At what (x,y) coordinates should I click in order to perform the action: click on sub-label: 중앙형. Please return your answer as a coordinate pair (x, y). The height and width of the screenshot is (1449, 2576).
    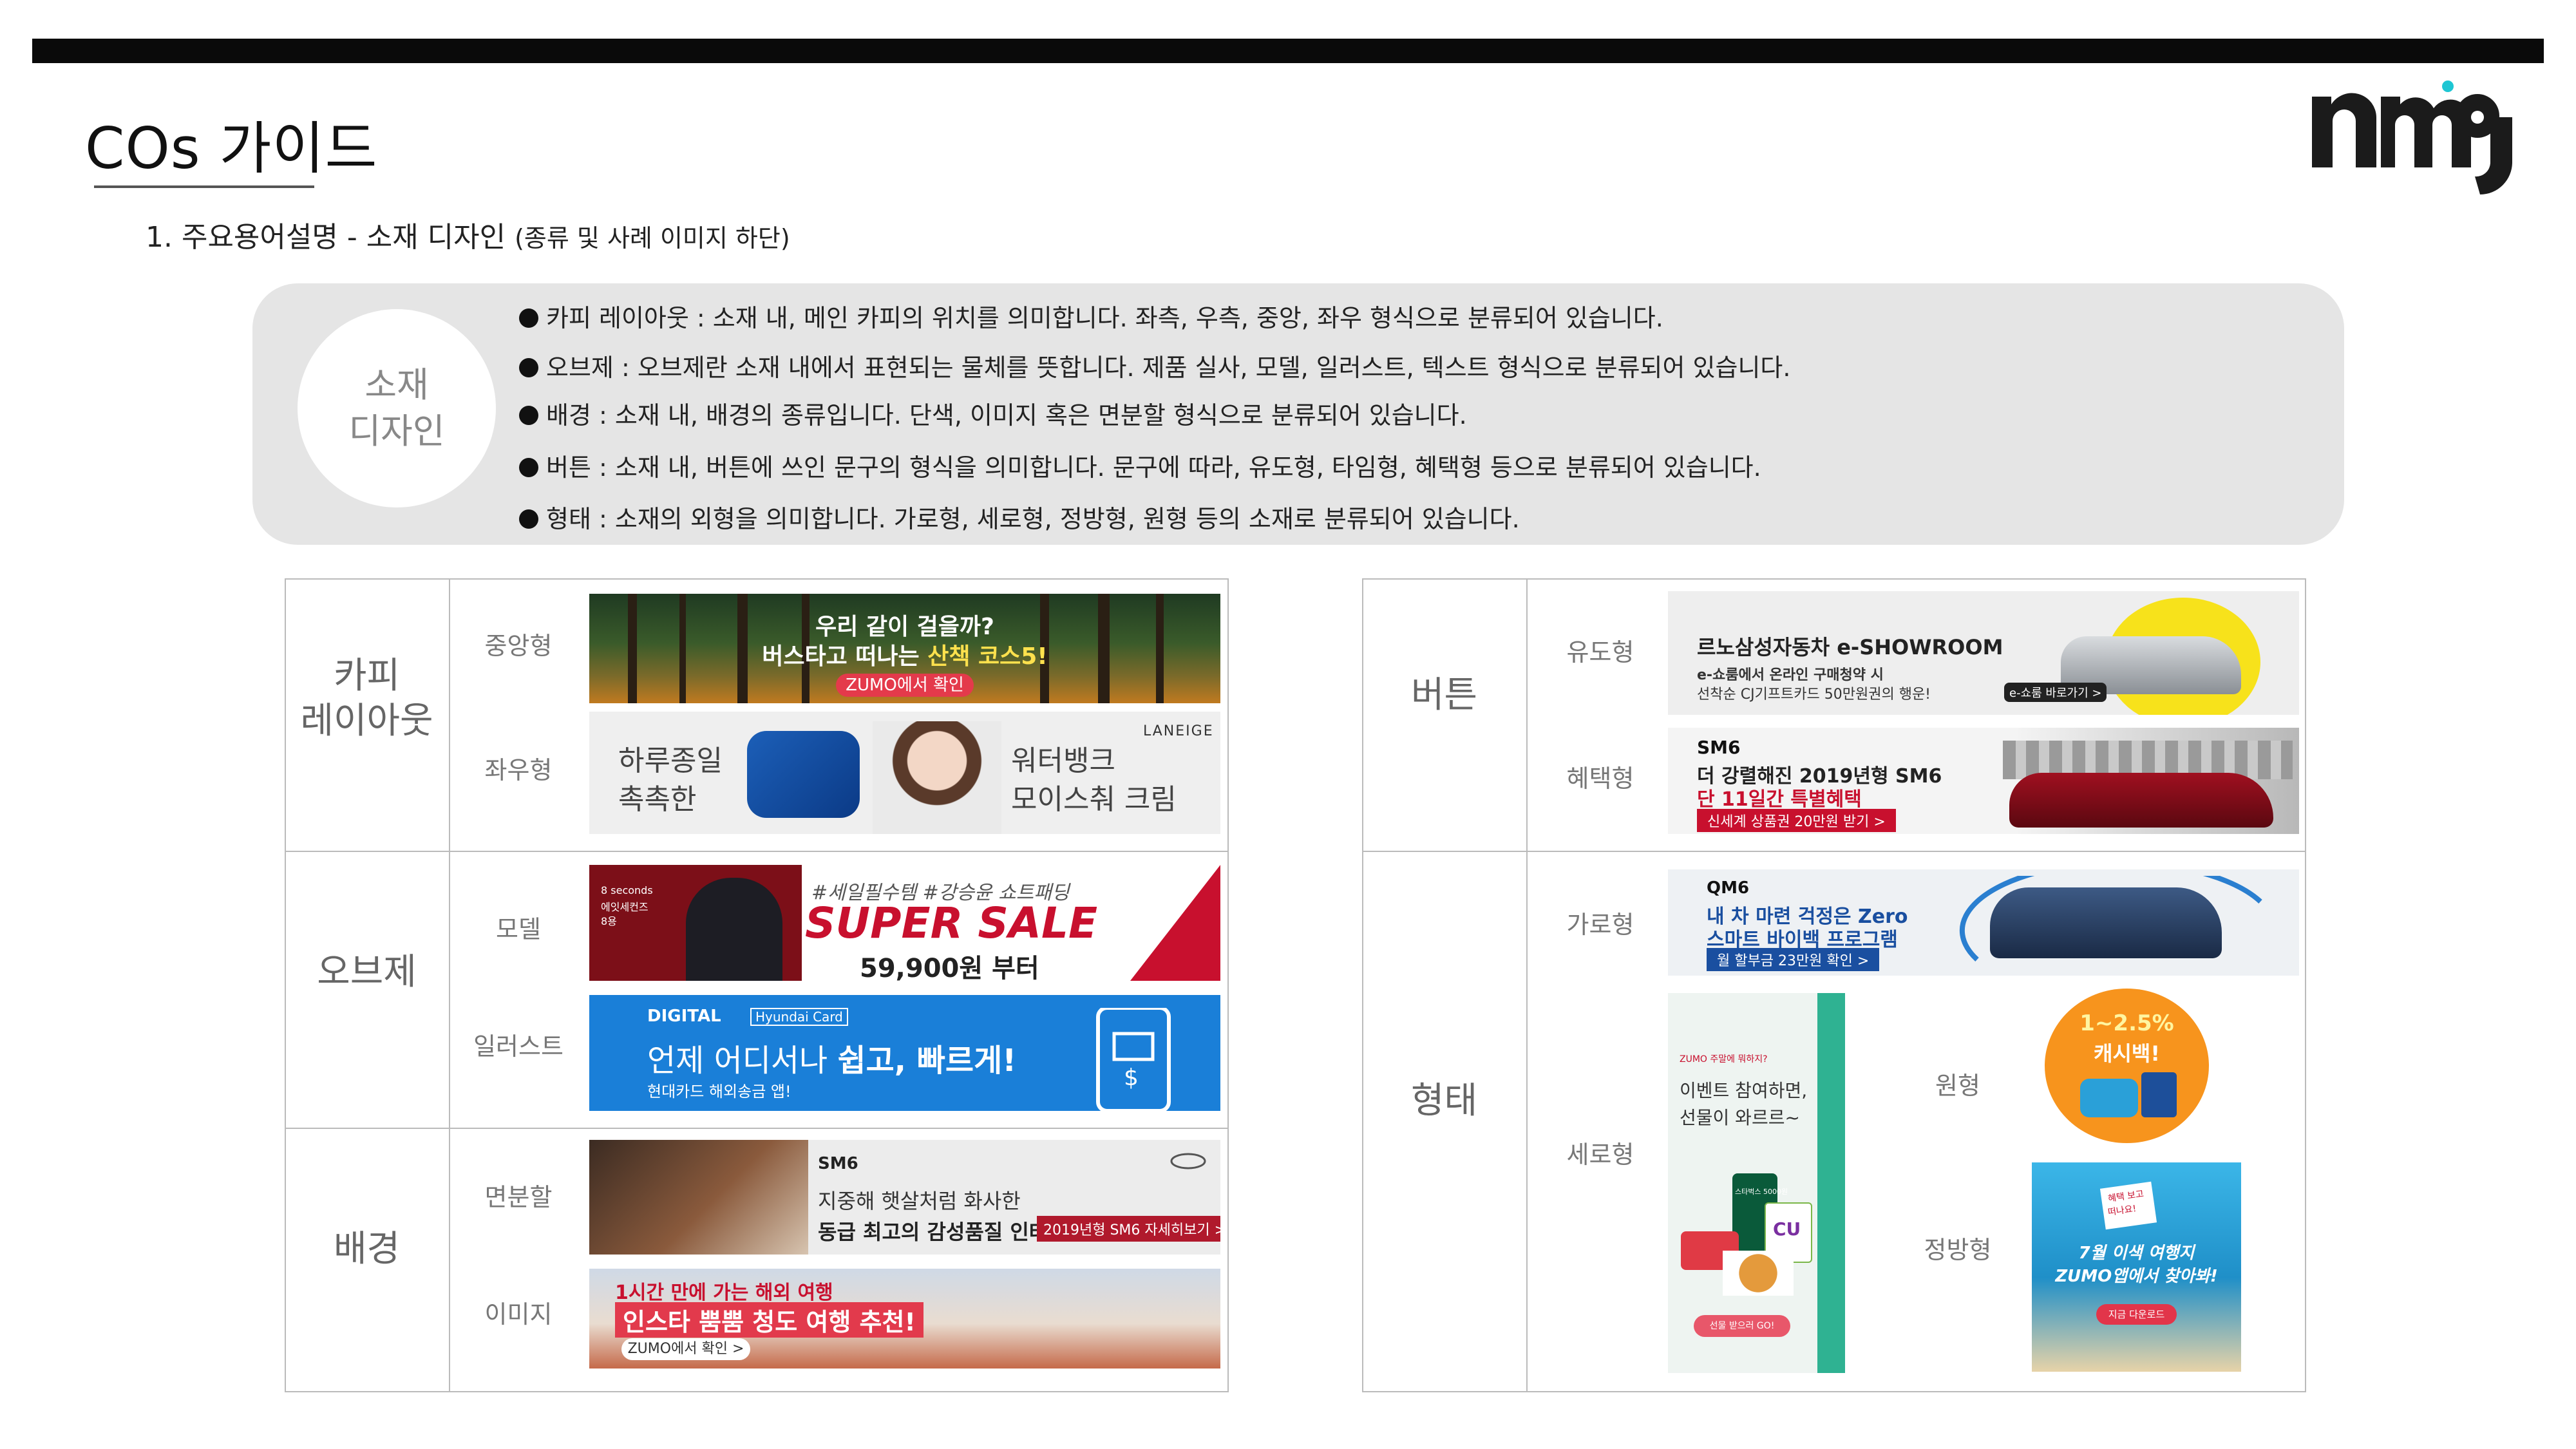
    Looking at the image, I should click on (518, 646).